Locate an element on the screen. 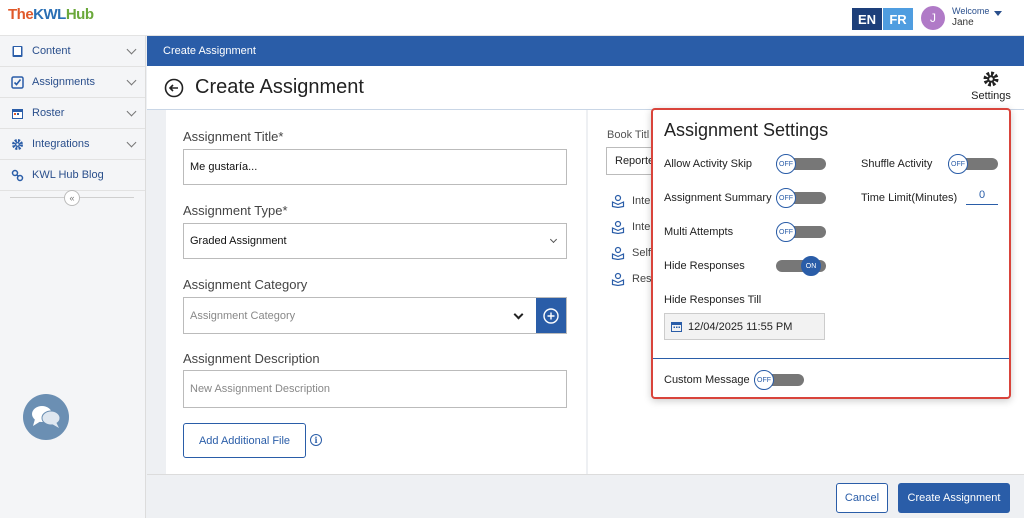 This screenshot has height=518, width=1024. top-header: TheKWLHub EN FR J Welcome Jane is located at coordinates (512, 18).